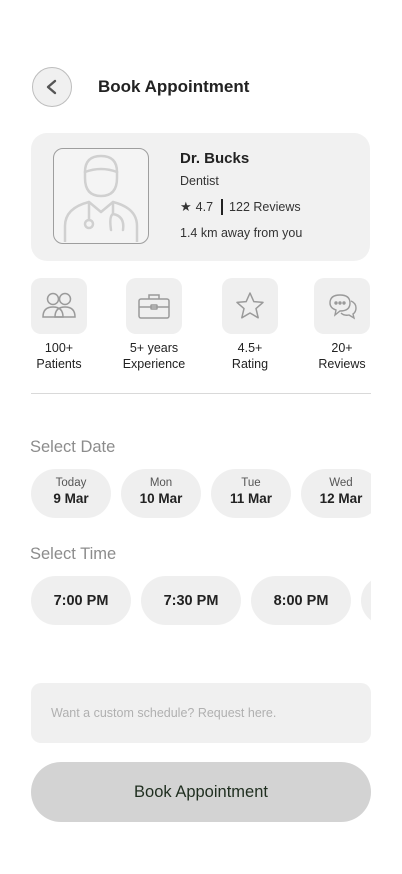  I want to click on stat-value: 20+, so click(342, 348).